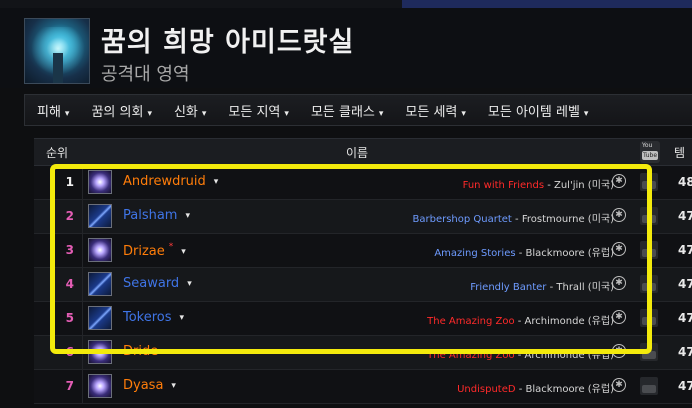 This screenshot has height=408, width=692. Describe the element at coordinates (69, 216) in the screenshot. I see `rank-number: 2` at that location.